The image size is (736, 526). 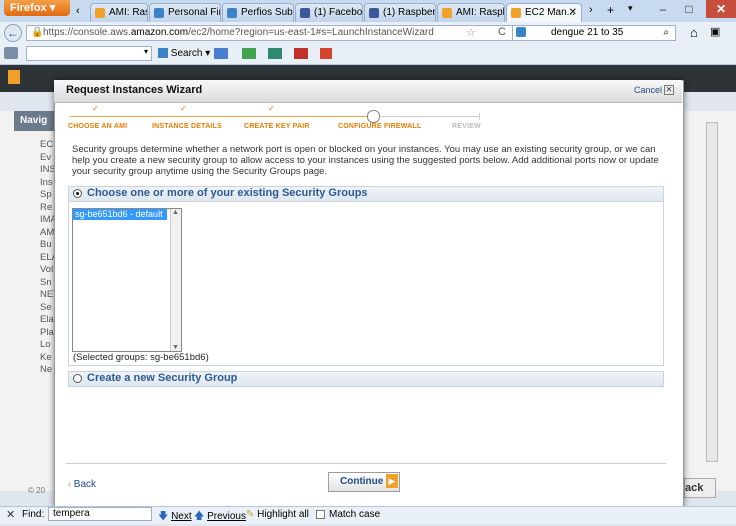 I want to click on page-scrollbar, so click(x=712, y=292).